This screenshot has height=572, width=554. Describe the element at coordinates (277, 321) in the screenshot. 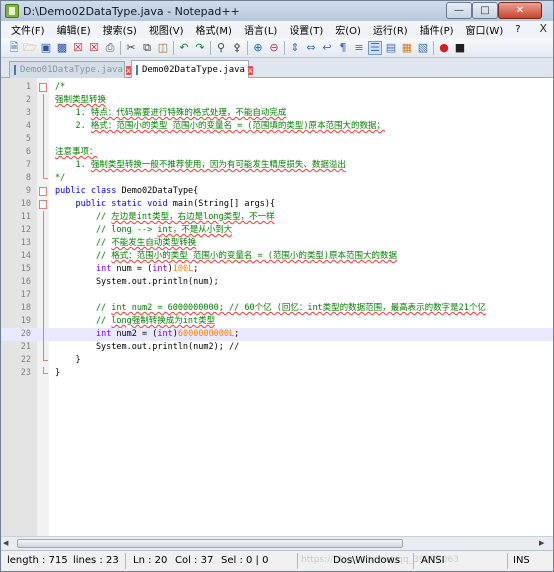

I see `code-line: 19 // long强制转换成为int类型` at that location.